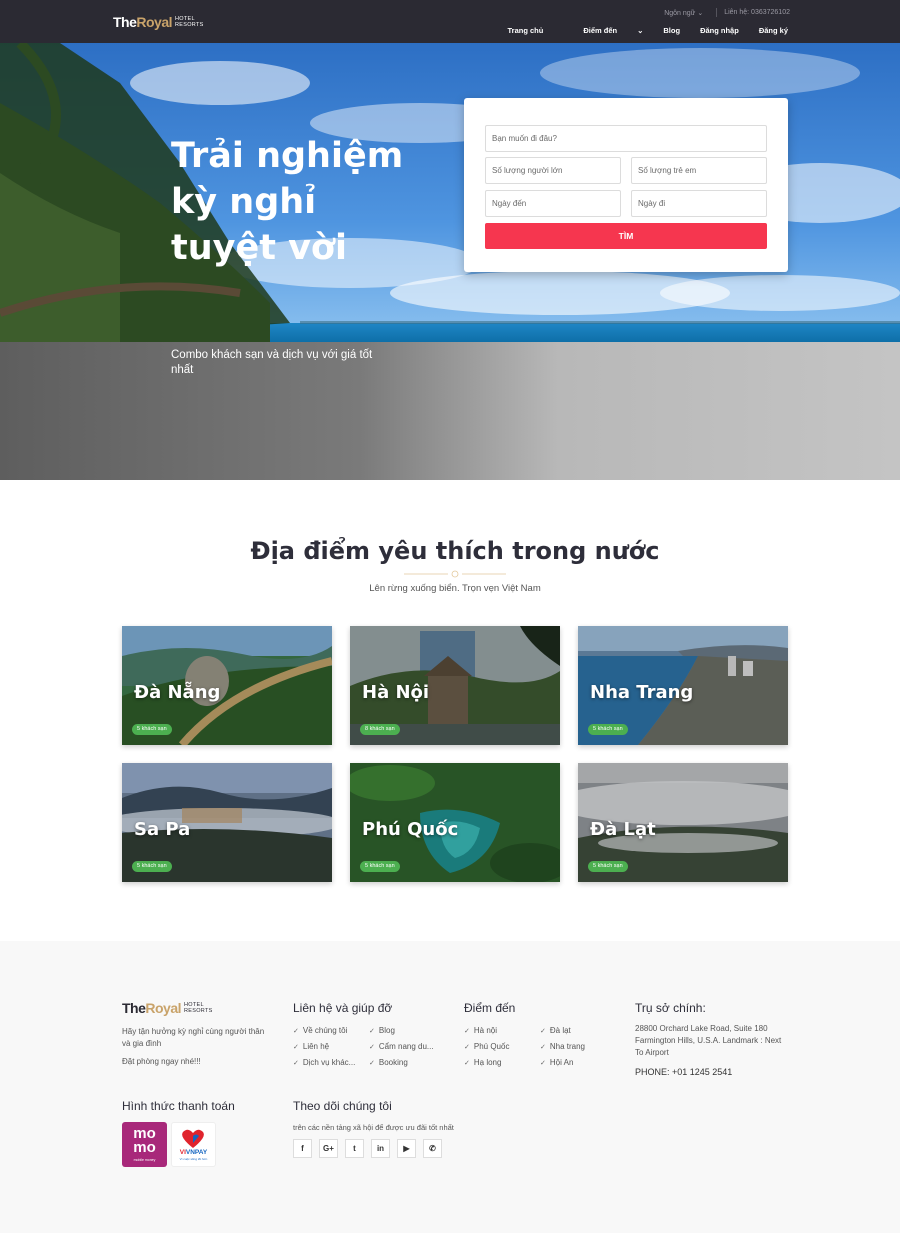 Image resolution: width=900 pixels, height=1233 pixels. I want to click on destination-name: Phú Quốc, so click(410, 829).